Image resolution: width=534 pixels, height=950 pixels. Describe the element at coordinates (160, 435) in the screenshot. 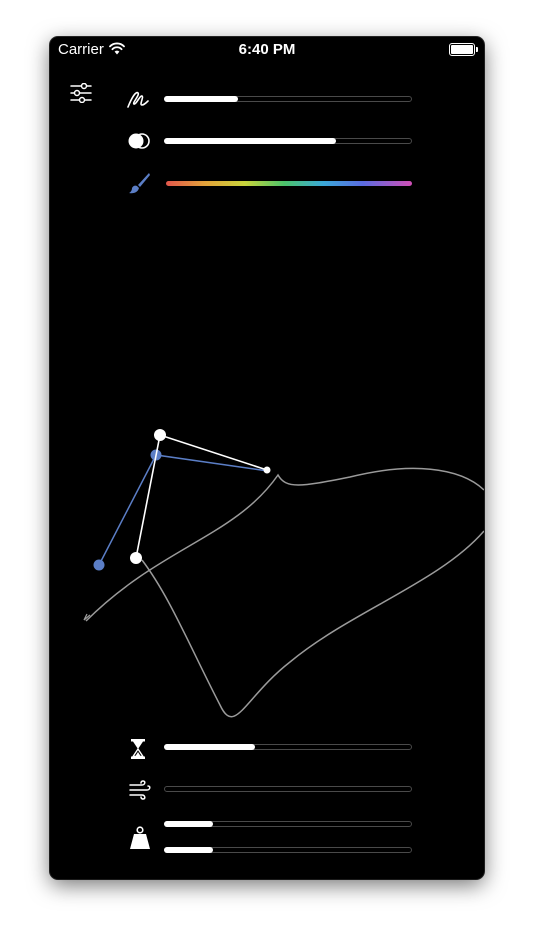

I see `white-control-handle-top` at that location.